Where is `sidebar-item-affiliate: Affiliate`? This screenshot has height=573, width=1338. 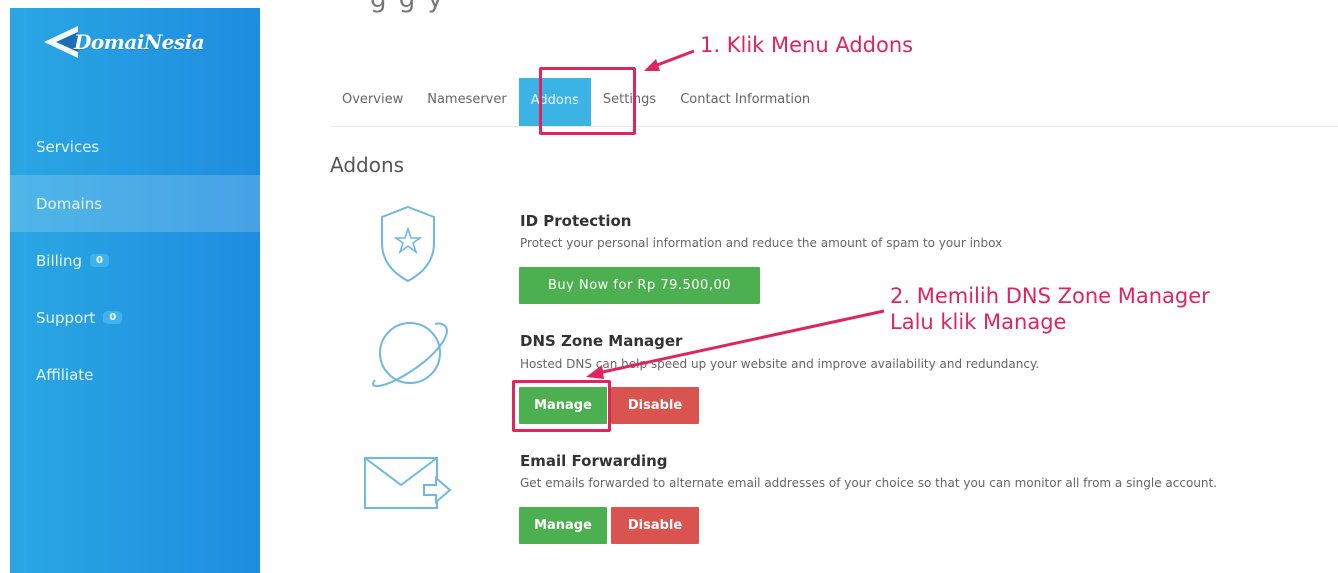 sidebar-item-affiliate: Affiliate is located at coordinates (135, 374).